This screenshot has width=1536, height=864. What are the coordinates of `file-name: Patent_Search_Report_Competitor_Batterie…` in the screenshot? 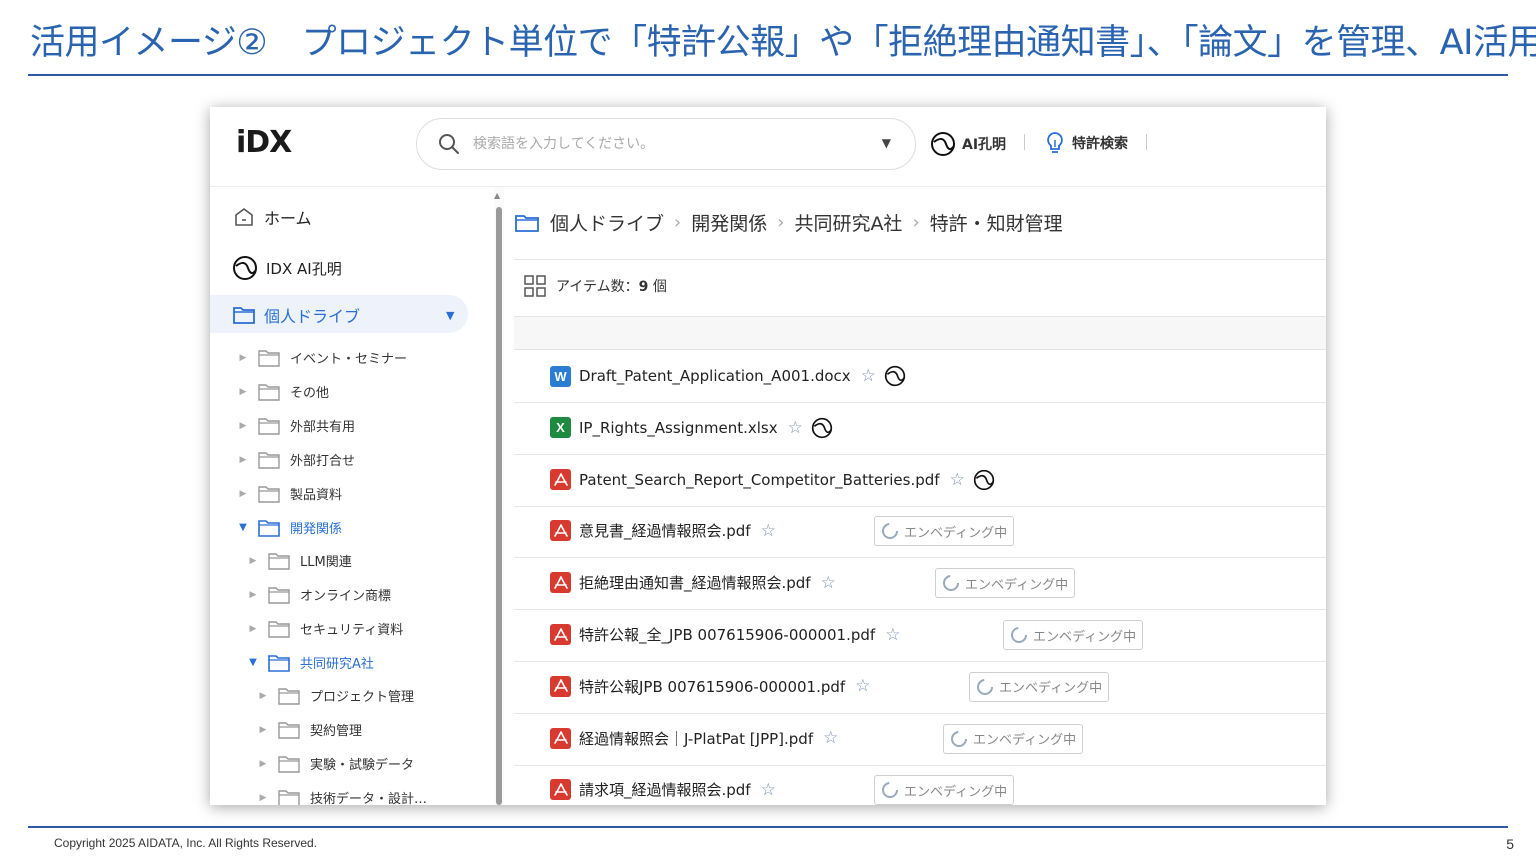 It's located at (759, 480).